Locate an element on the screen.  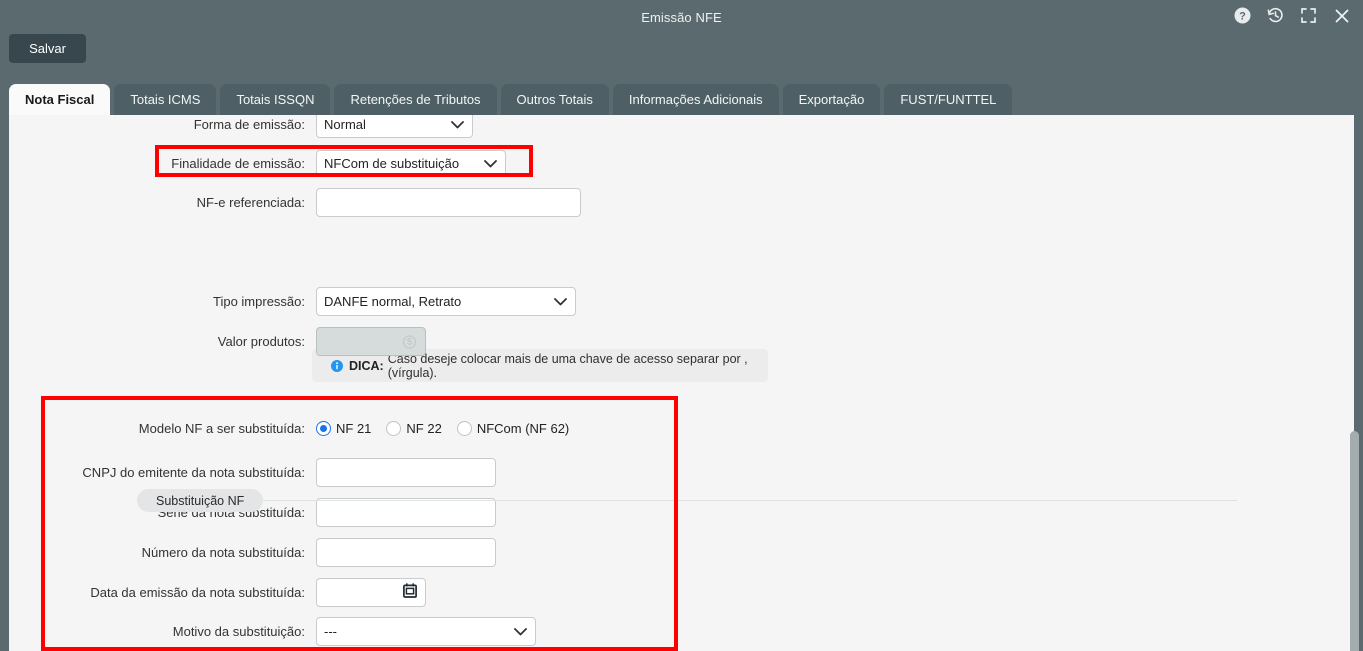
field-numero-nota: Número da nota substituída: is located at coordinates (319, 552).